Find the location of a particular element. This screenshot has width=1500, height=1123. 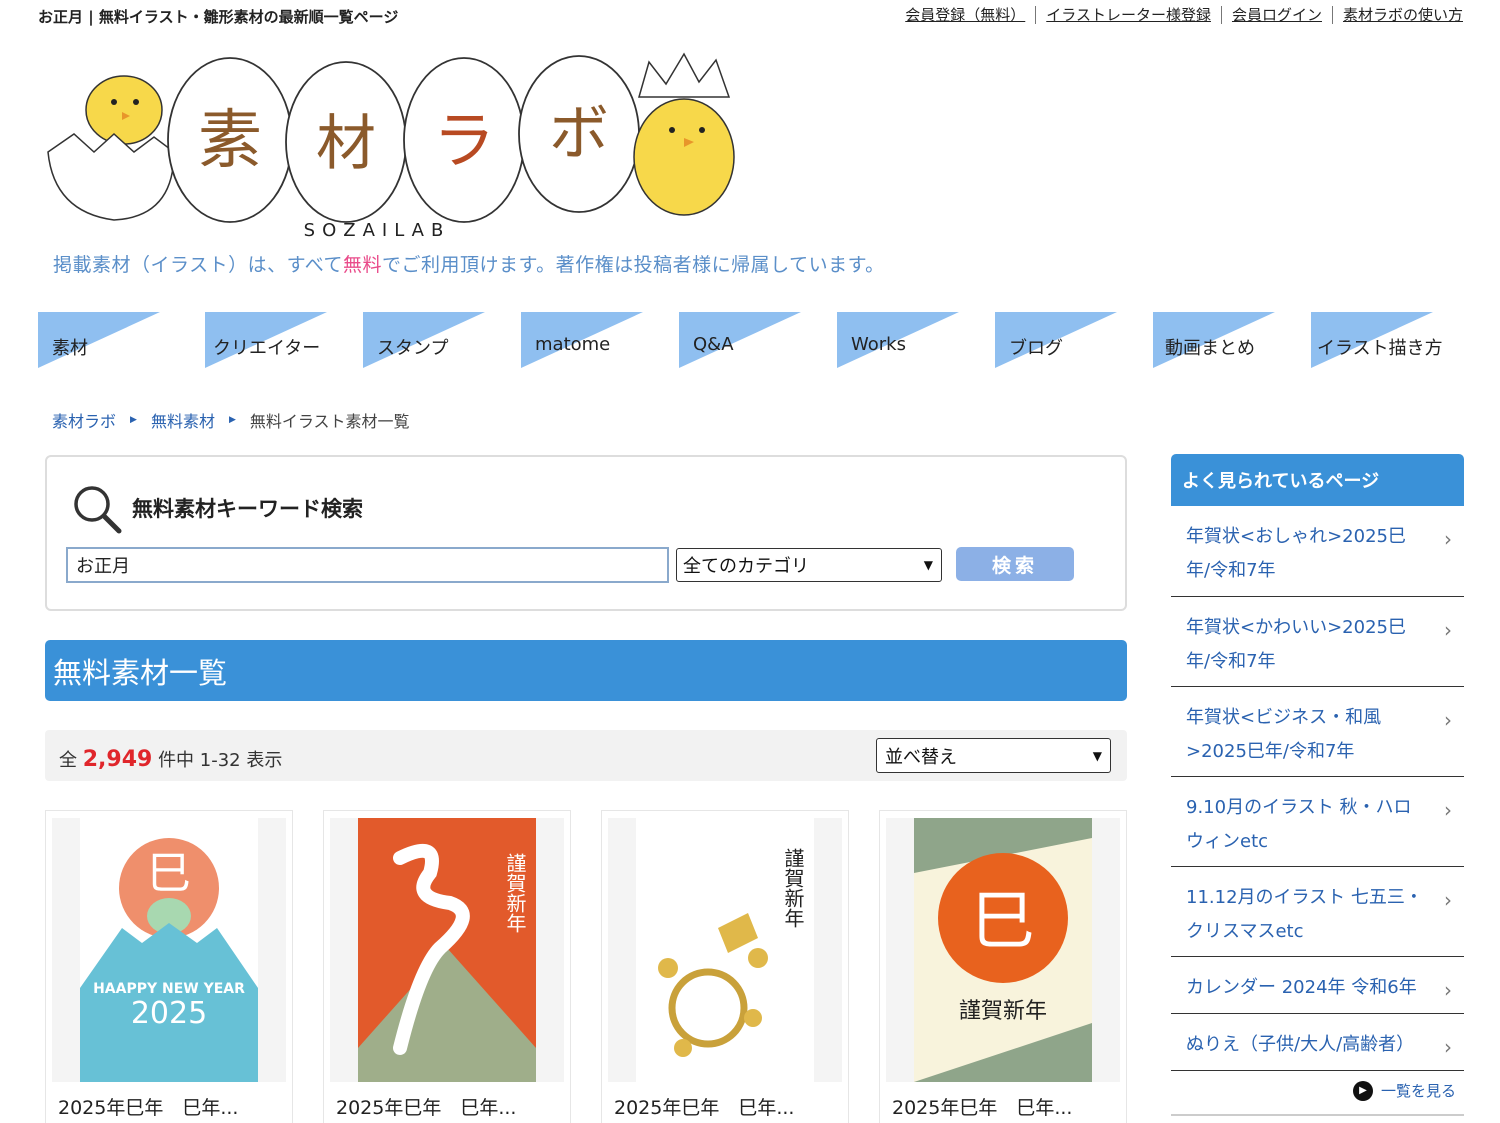

search-icon is located at coordinates (98, 510).